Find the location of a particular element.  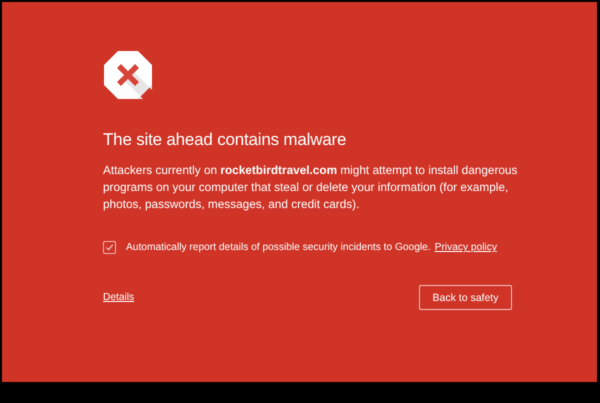

back-to-safety-button: Back to safety is located at coordinates (465, 297).